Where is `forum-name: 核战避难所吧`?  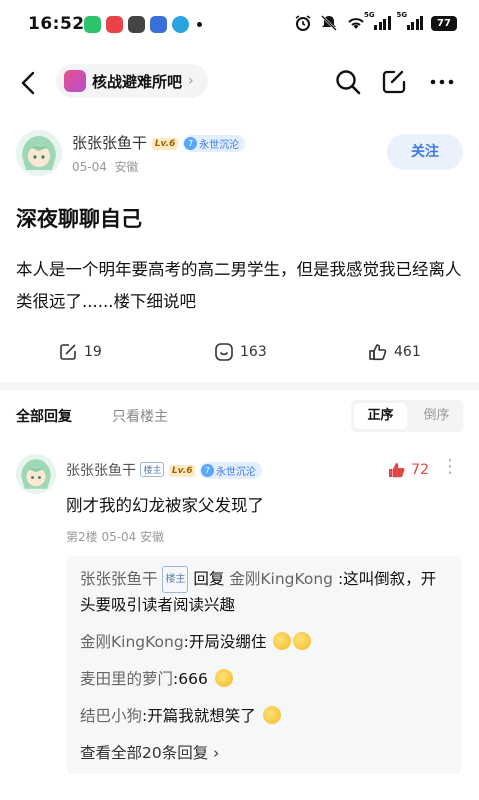
forum-name: 核战避难所吧 is located at coordinates (137, 81).